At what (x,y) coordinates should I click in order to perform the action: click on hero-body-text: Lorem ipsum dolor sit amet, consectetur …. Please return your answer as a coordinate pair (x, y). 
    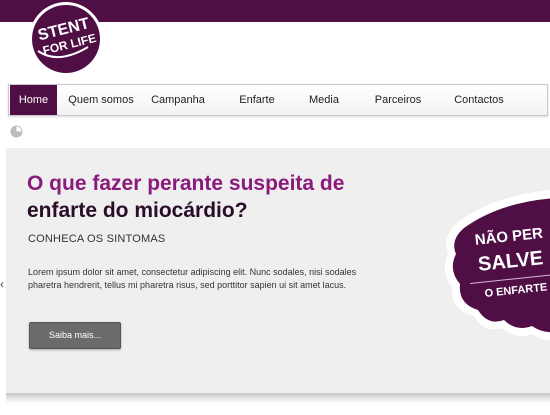
    Looking at the image, I should click on (192, 278).